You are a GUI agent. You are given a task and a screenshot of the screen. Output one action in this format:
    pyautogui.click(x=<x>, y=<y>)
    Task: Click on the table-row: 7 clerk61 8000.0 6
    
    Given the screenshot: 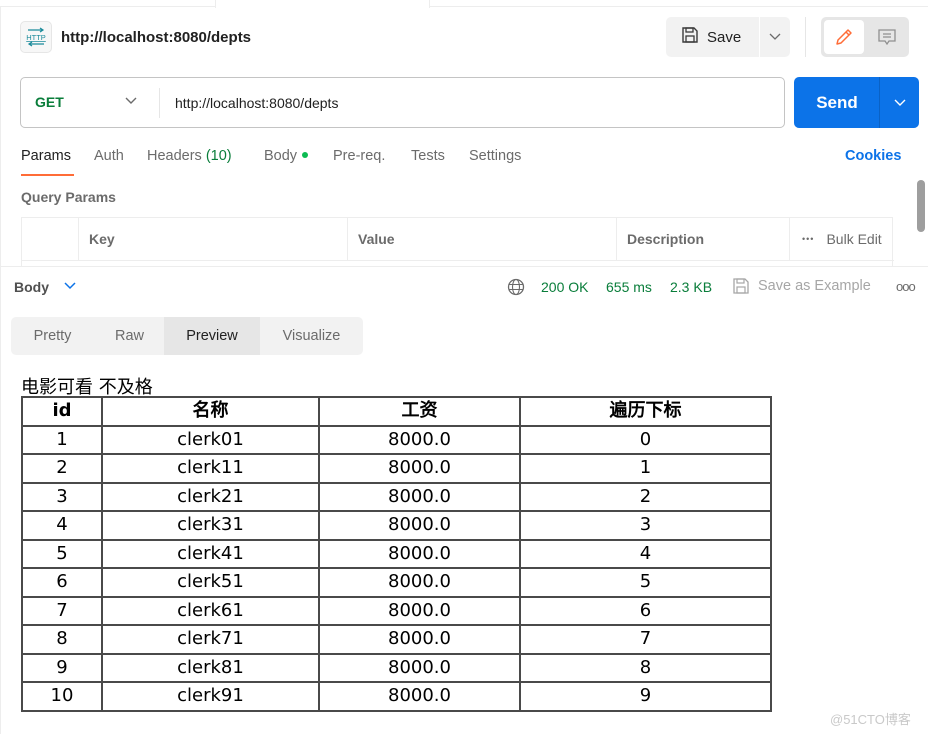 What is the action you would take?
    pyautogui.click(x=396, y=610)
    